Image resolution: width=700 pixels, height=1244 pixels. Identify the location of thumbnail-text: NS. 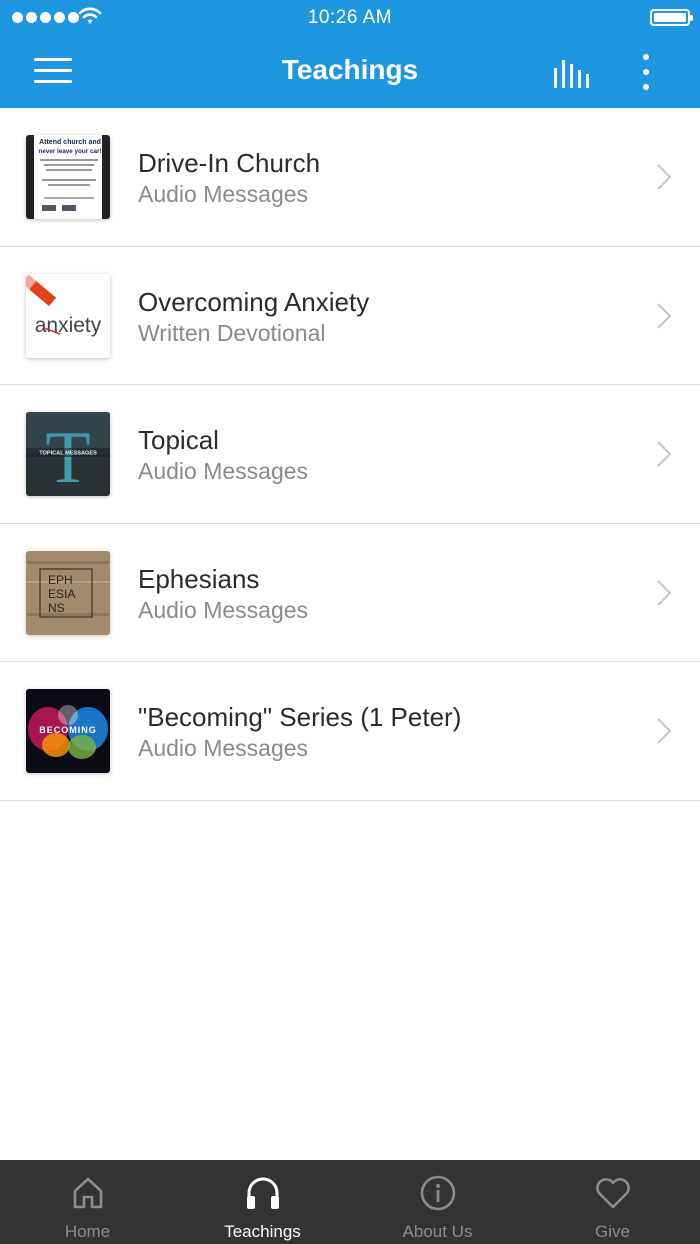
(56, 608).